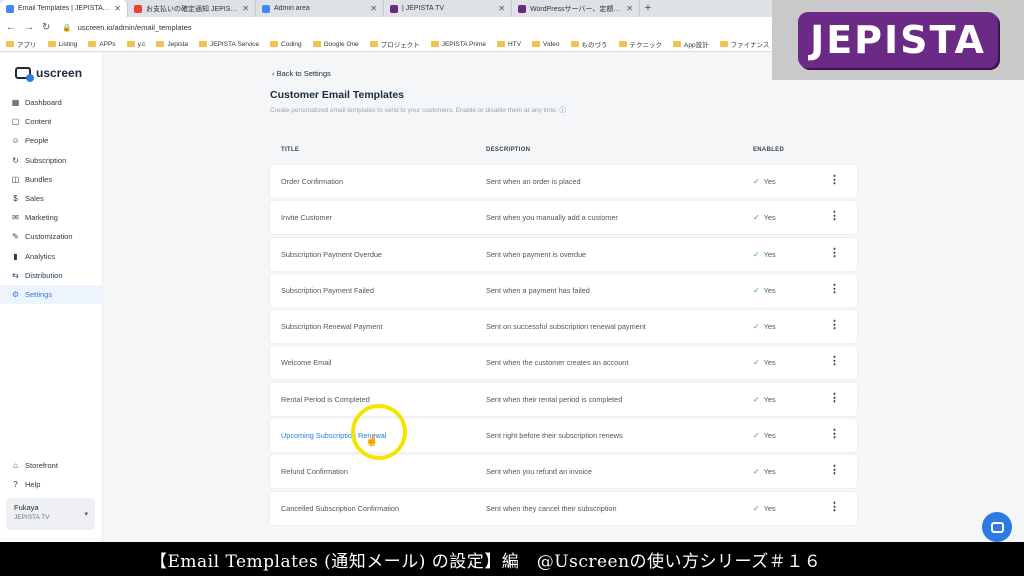 The image size is (1024, 576). I want to click on bookmark-item: JEPISTA Prime, so click(458, 44).